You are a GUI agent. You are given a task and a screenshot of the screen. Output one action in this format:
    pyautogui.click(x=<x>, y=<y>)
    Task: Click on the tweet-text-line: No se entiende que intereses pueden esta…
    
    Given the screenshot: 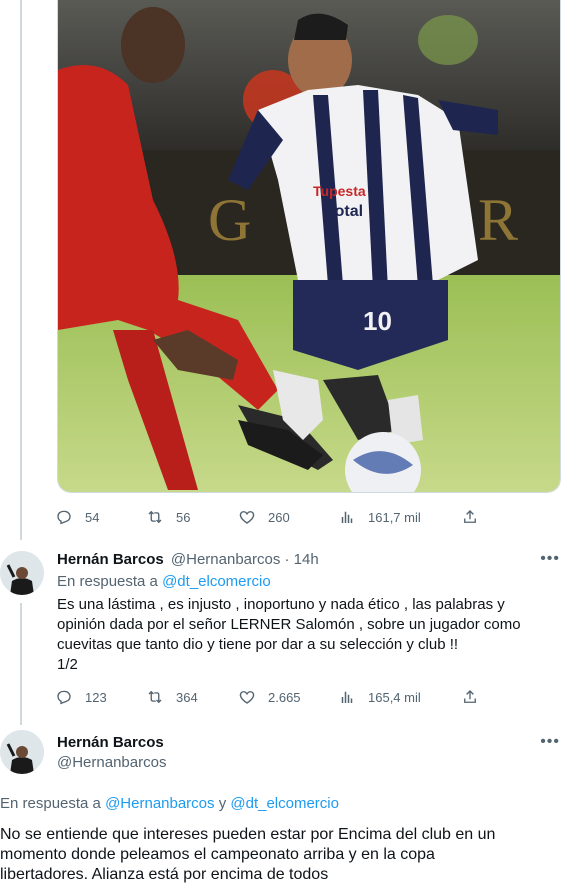 What is the action you would take?
    pyautogui.click(x=248, y=834)
    